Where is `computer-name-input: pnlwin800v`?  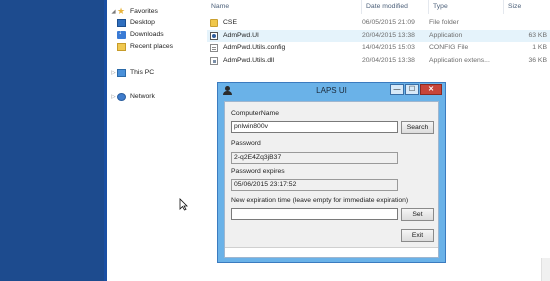
computer-name-input: pnlwin800v is located at coordinates (314, 127).